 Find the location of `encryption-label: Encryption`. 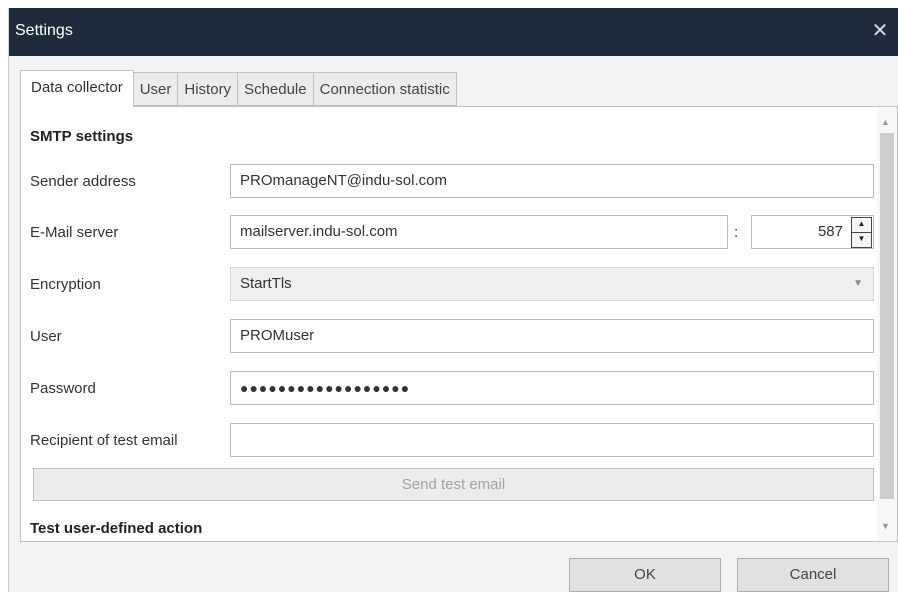

encryption-label: Encryption is located at coordinates (65, 284).